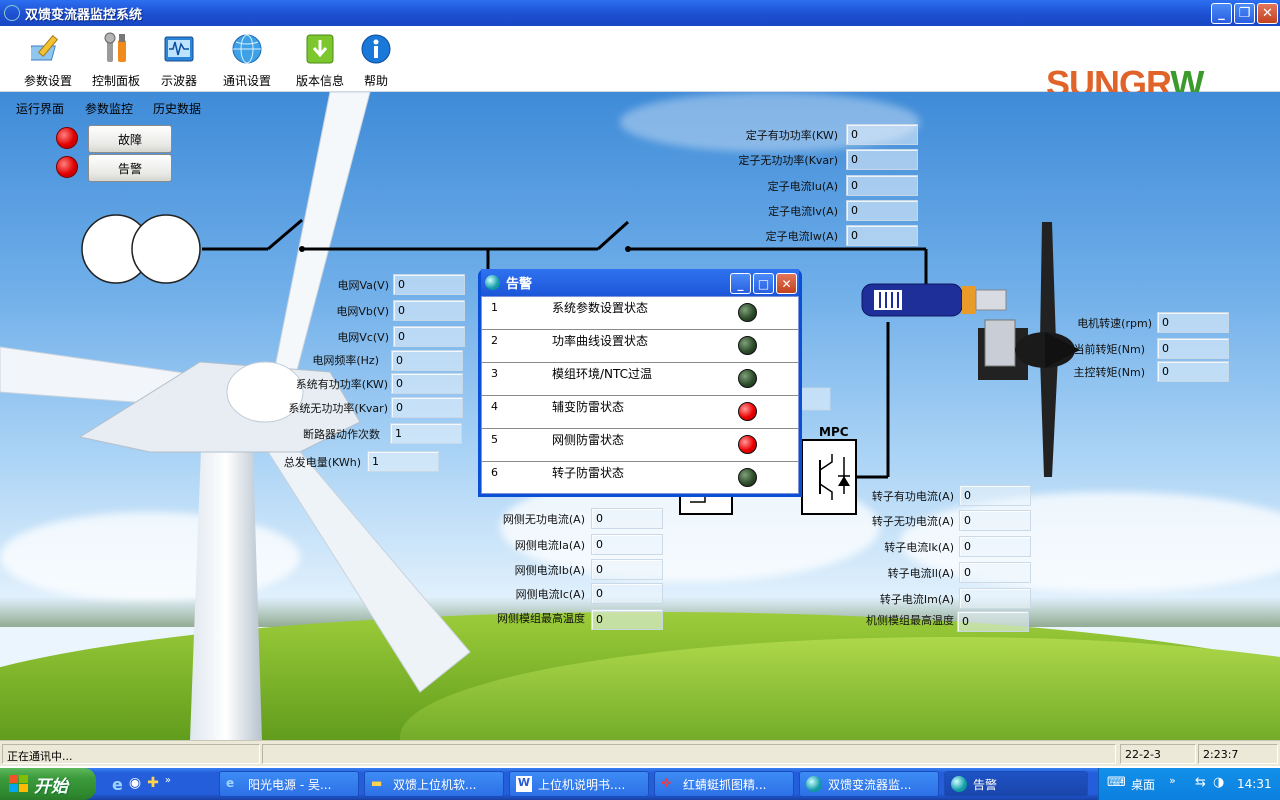 This screenshot has width=1280, height=800. What do you see at coordinates (1267, 13) in the screenshot?
I see `close-button: ✕` at bounding box center [1267, 13].